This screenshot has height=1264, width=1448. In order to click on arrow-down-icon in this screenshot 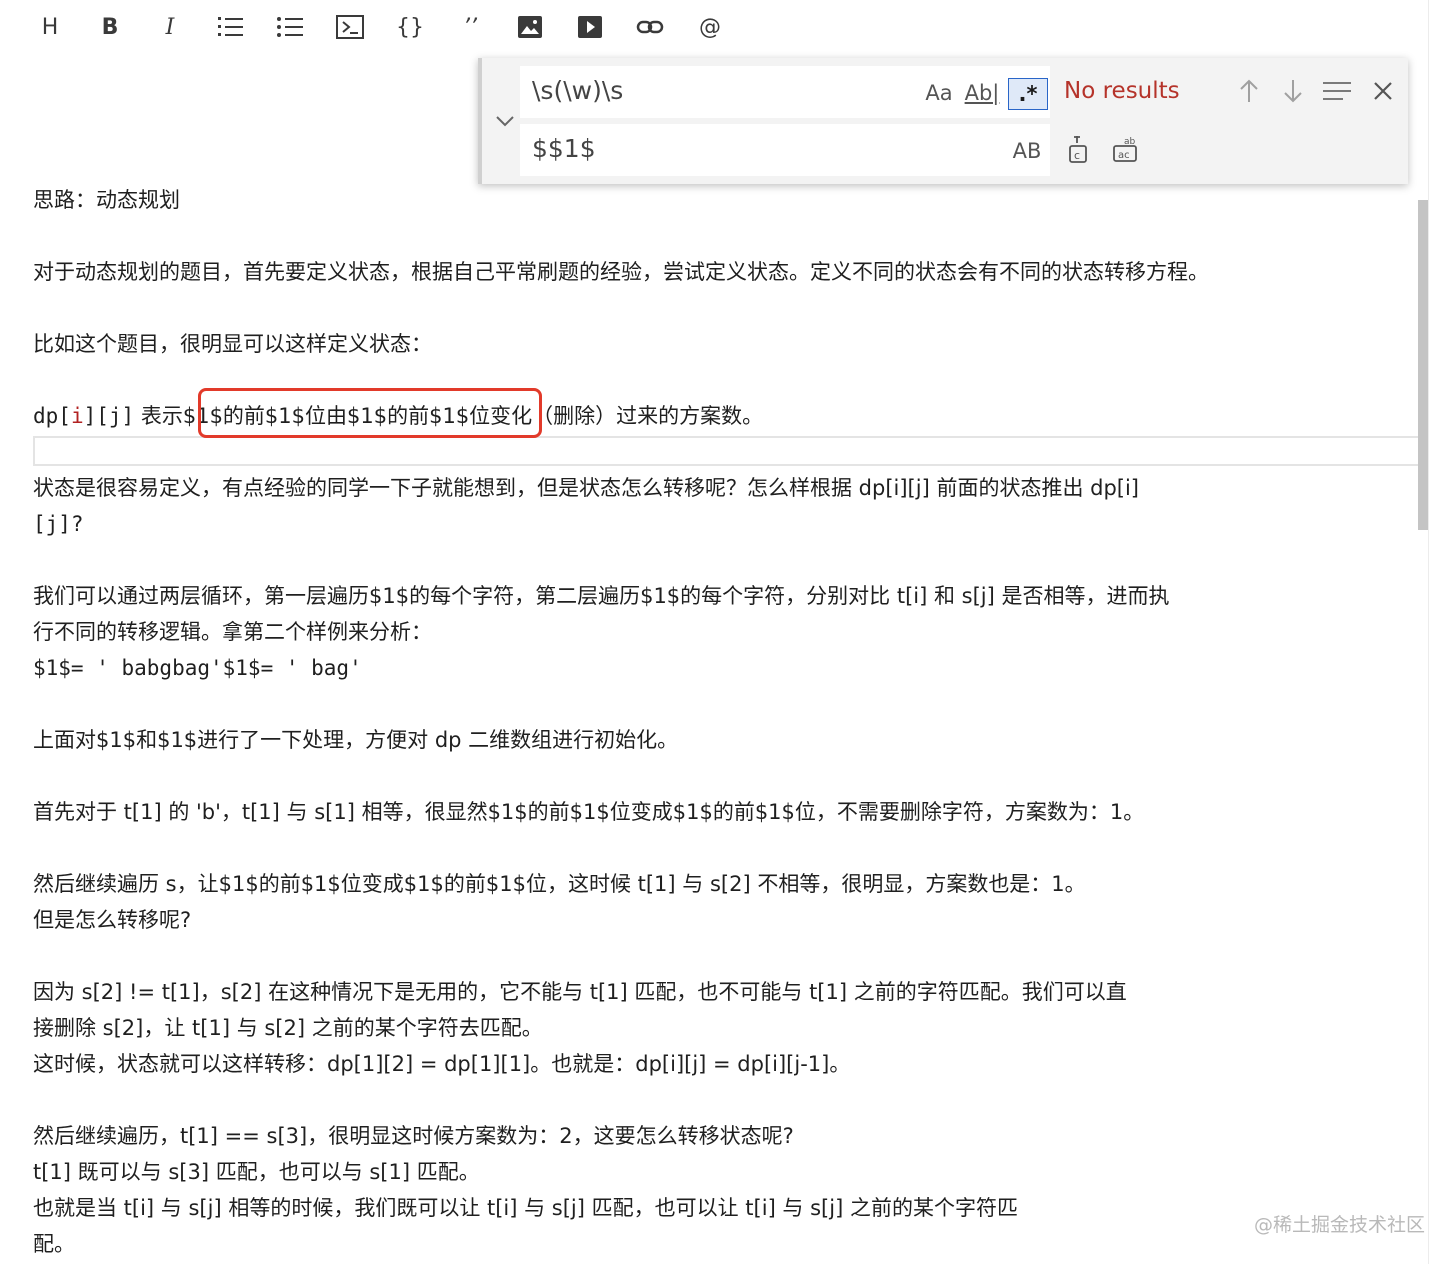, I will do `click(1293, 91)`.